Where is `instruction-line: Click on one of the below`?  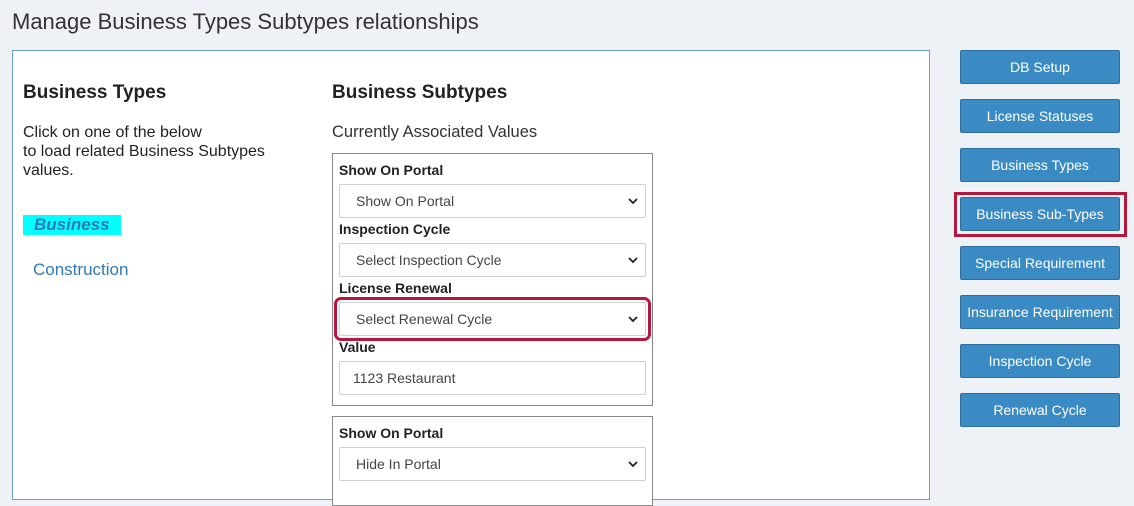 instruction-line: Click on one of the below is located at coordinates (112, 132).